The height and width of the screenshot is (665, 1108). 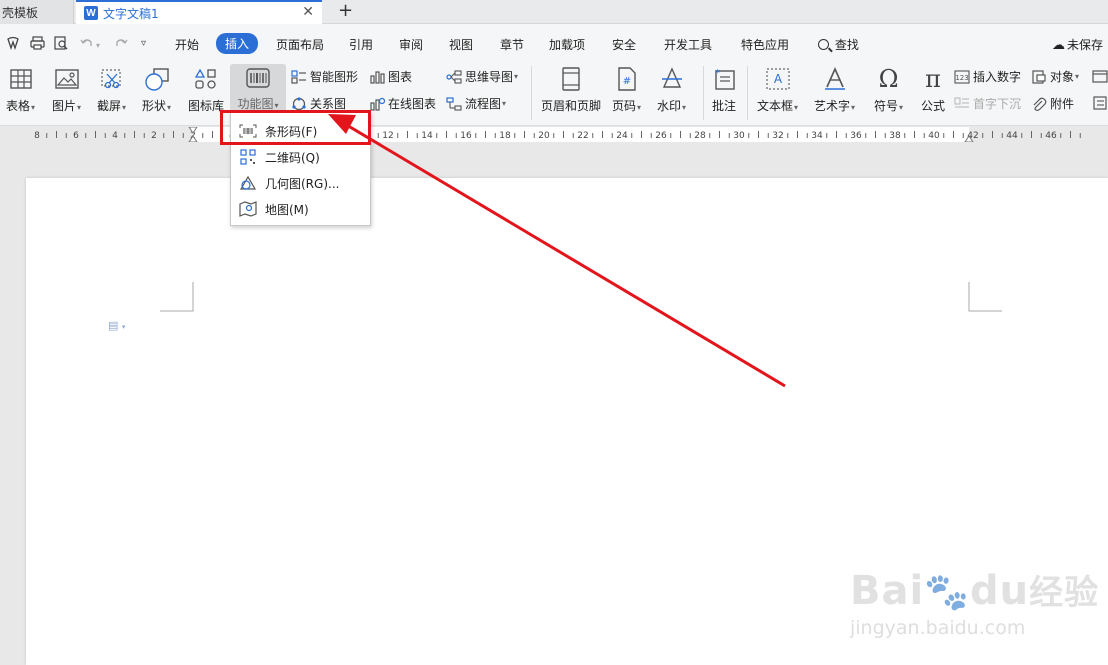 I want to click on menu-developer: 开发工具, so click(x=688, y=44).